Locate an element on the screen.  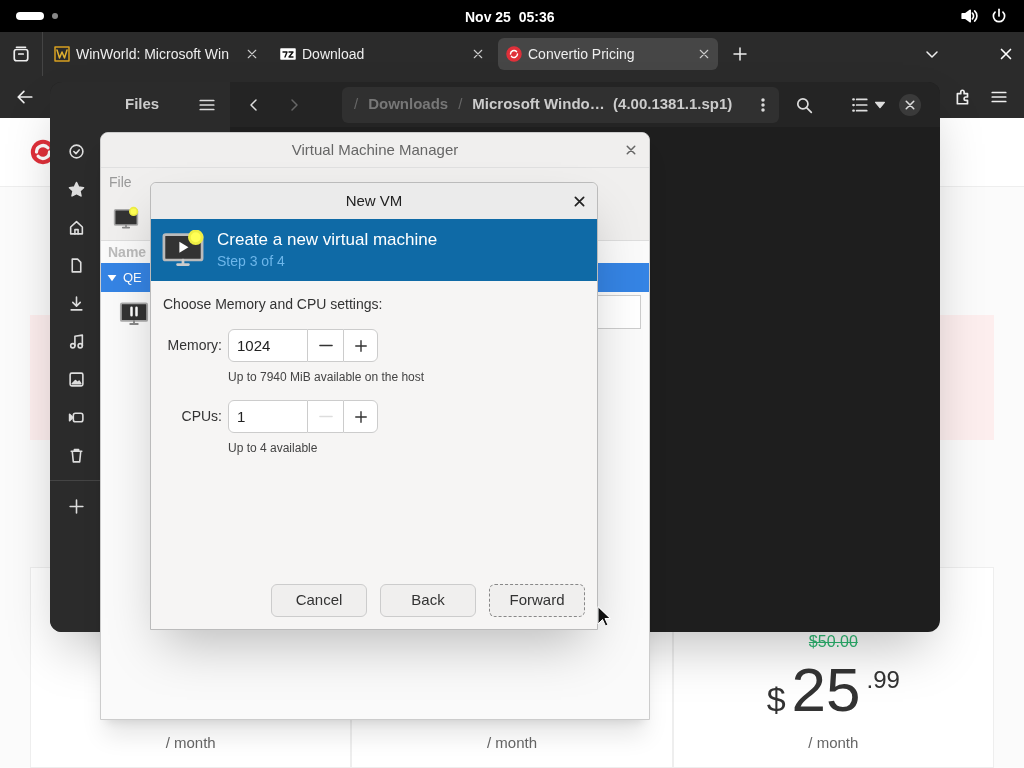
dialog-button: Forward is located at coordinates (537, 600).